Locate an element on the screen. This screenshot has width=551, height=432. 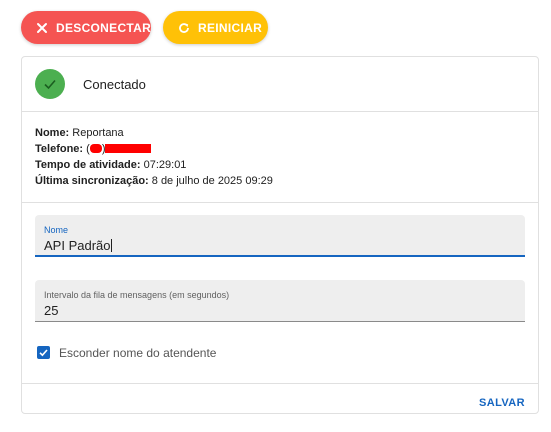
card-footer: SALVAR is located at coordinates (280, 403).